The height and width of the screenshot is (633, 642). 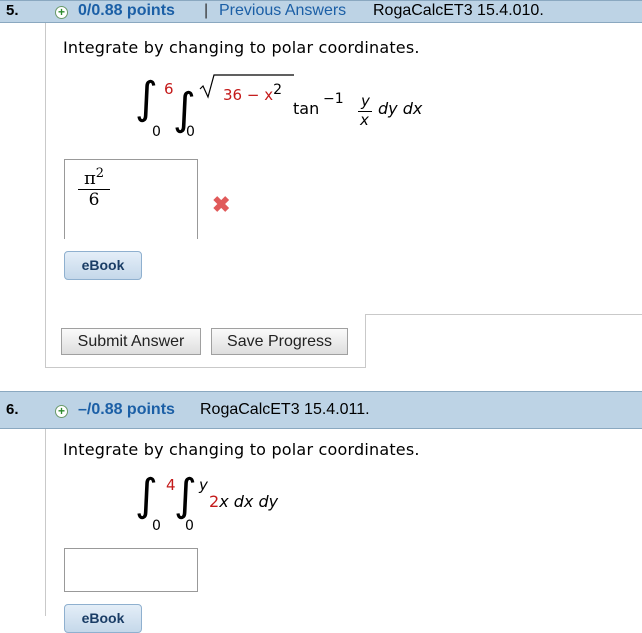 I want to click on save-progress-button: Save Progress, so click(x=279, y=341).